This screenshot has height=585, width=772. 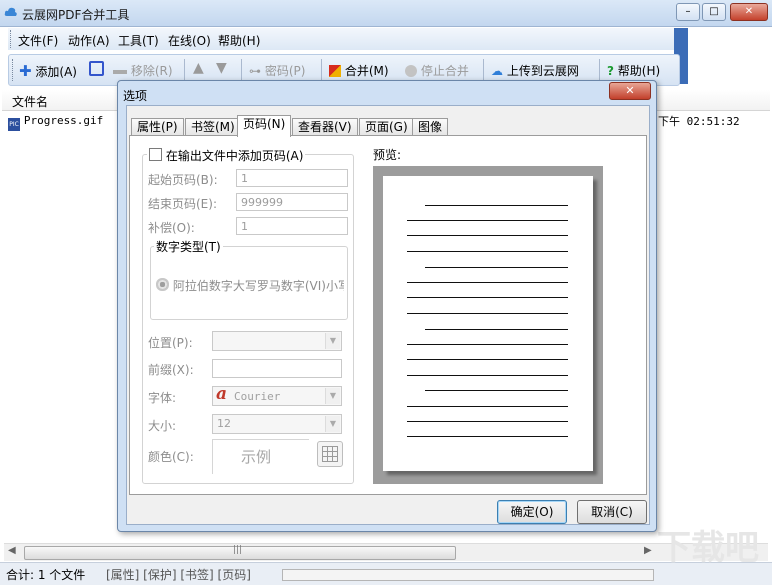 I want to click on menu-online: 在线(O), so click(x=189, y=40).